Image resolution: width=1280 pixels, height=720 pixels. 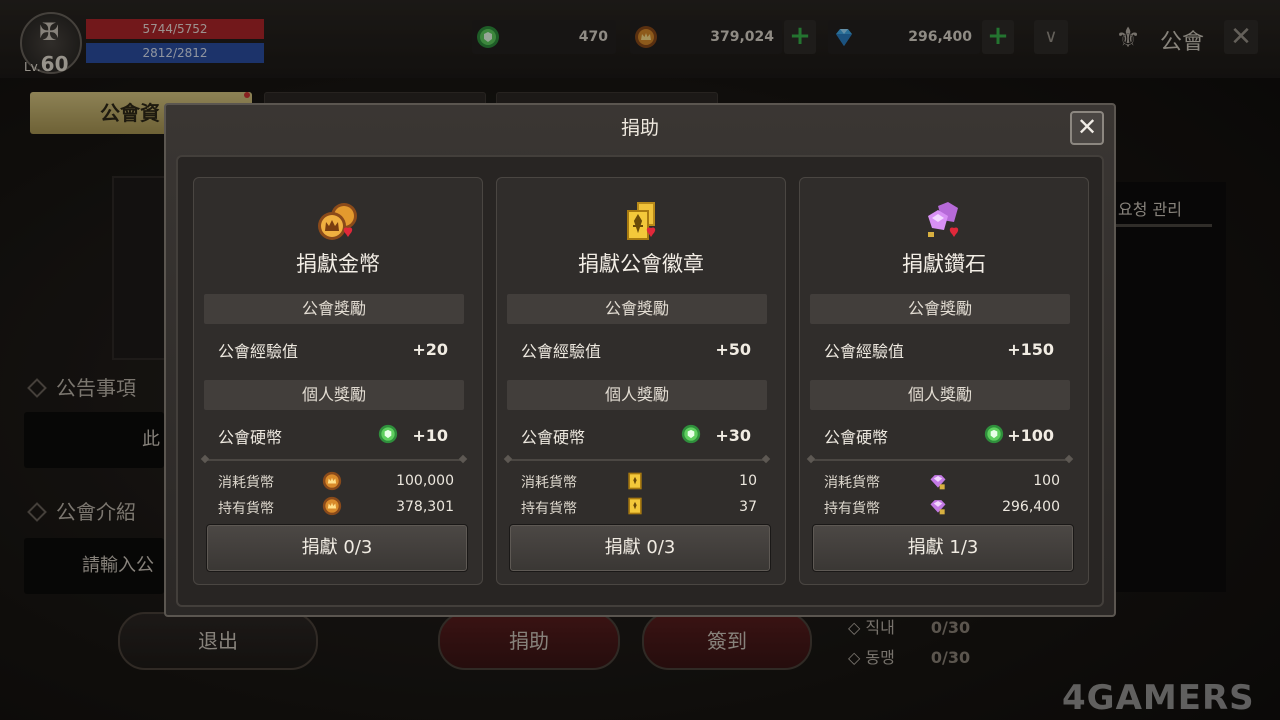 What do you see at coordinates (1031, 507) in the screenshot?
I see `owned-value: 296,400` at bounding box center [1031, 507].